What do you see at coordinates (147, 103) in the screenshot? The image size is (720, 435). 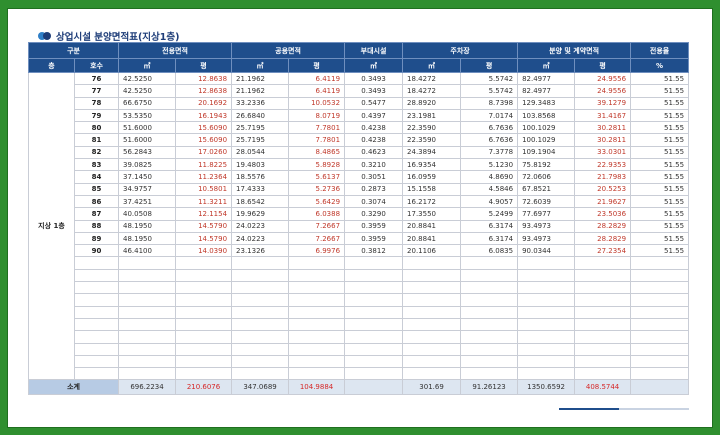 I see `cell-ex-m: 66.6750` at bounding box center [147, 103].